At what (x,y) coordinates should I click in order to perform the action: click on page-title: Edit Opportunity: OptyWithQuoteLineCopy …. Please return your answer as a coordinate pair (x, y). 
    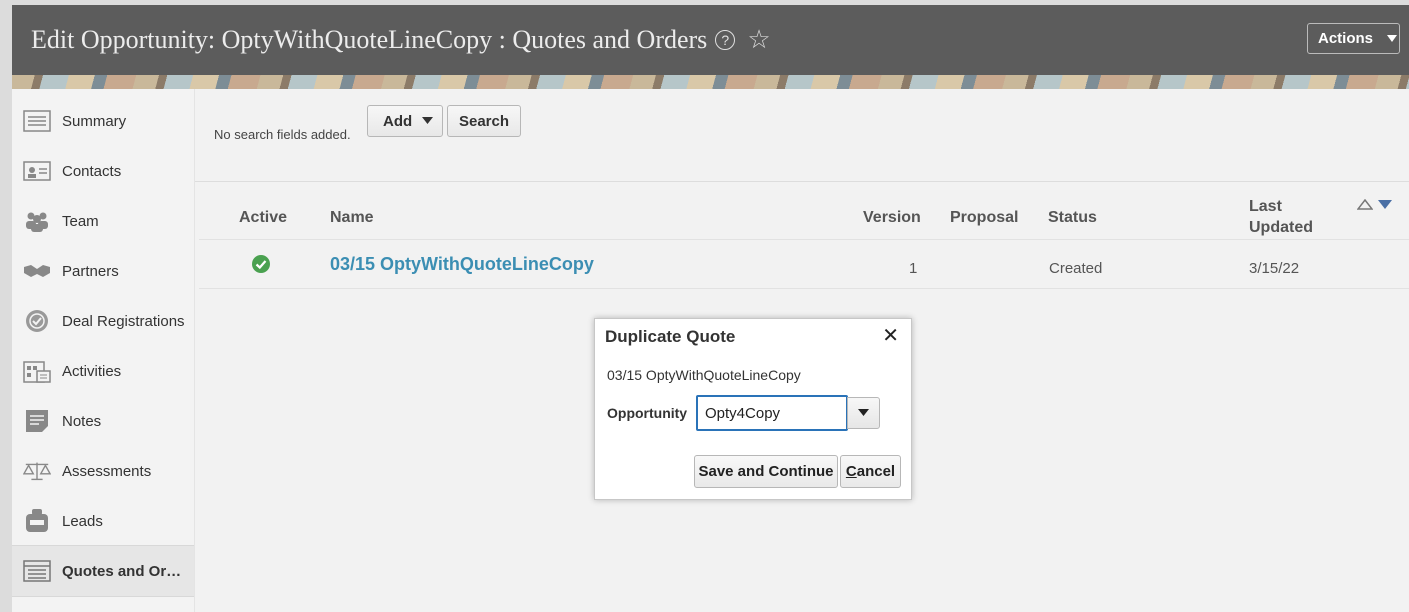
    Looking at the image, I should click on (401, 40).